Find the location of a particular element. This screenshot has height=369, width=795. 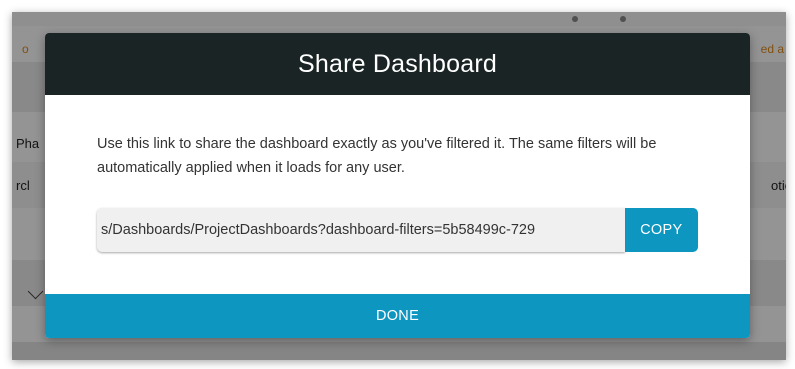

dialog-title: Share Dashboard is located at coordinates (397, 63).